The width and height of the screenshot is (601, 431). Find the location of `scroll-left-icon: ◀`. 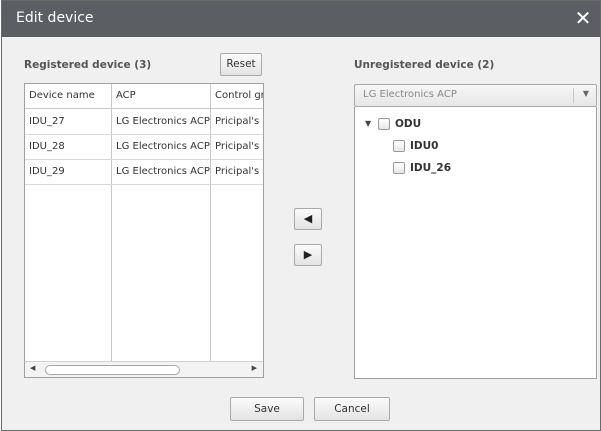

scroll-left-icon: ◀ is located at coordinates (32, 368).